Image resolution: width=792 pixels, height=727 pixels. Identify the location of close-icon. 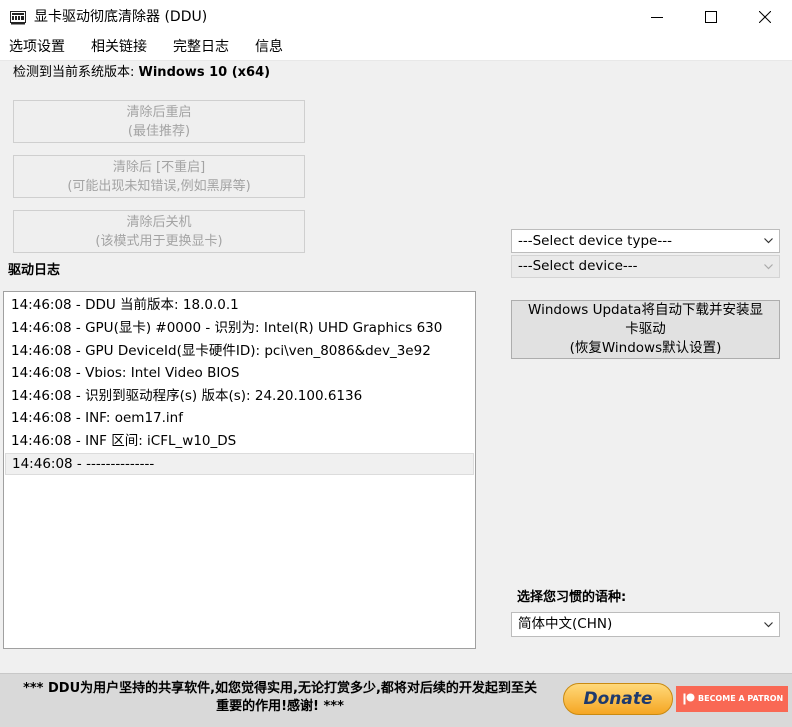
(765, 17).